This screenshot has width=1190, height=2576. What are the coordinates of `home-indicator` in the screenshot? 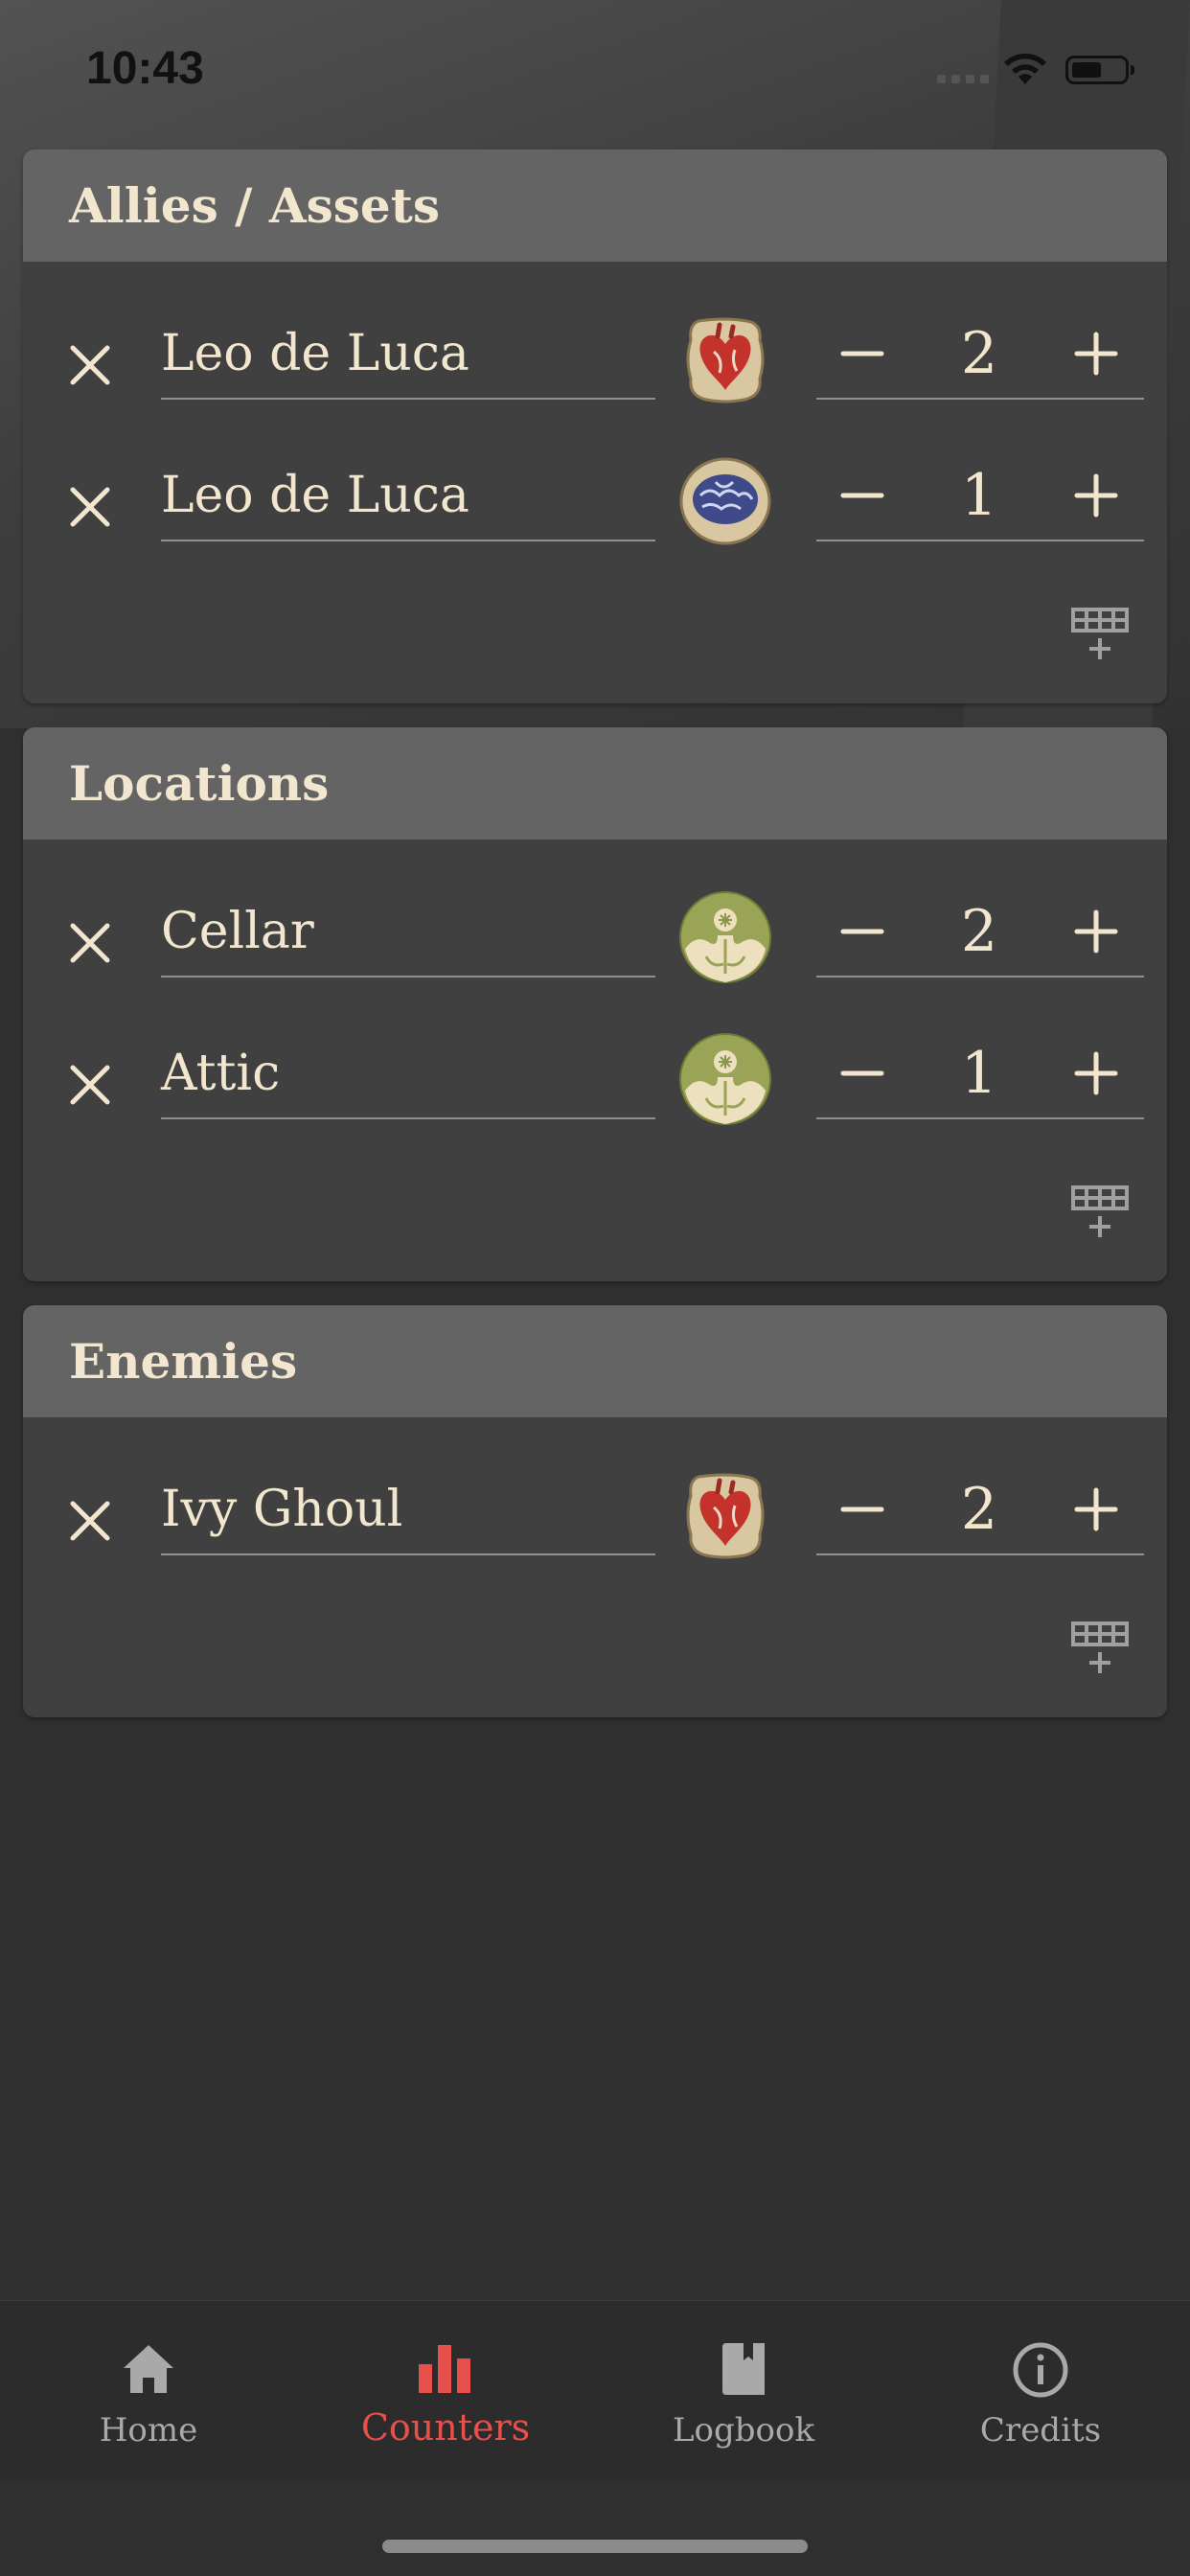 It's located at (595, 2546).